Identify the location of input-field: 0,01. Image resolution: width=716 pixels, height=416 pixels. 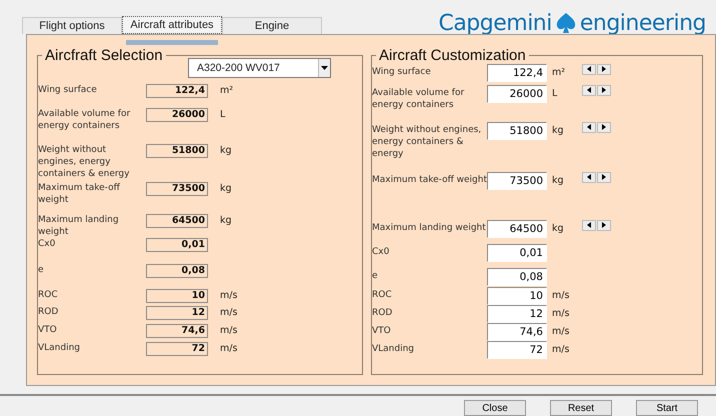
(517, 253).